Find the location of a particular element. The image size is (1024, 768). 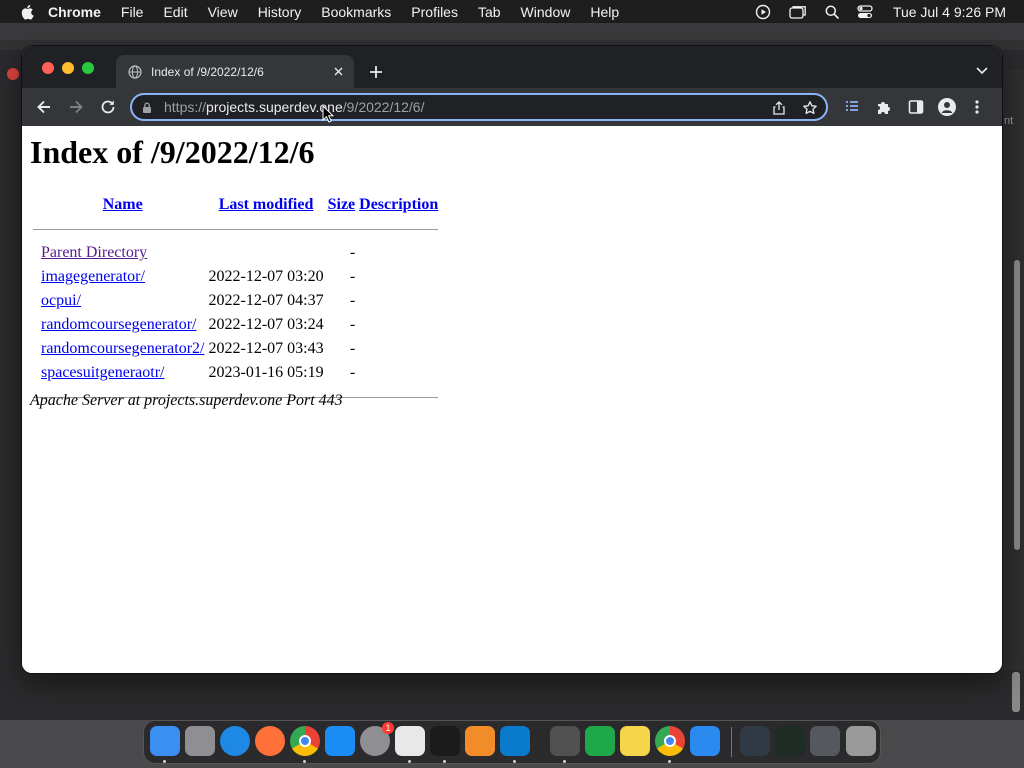

row-modified-cell is located at coordinates (265, 253).